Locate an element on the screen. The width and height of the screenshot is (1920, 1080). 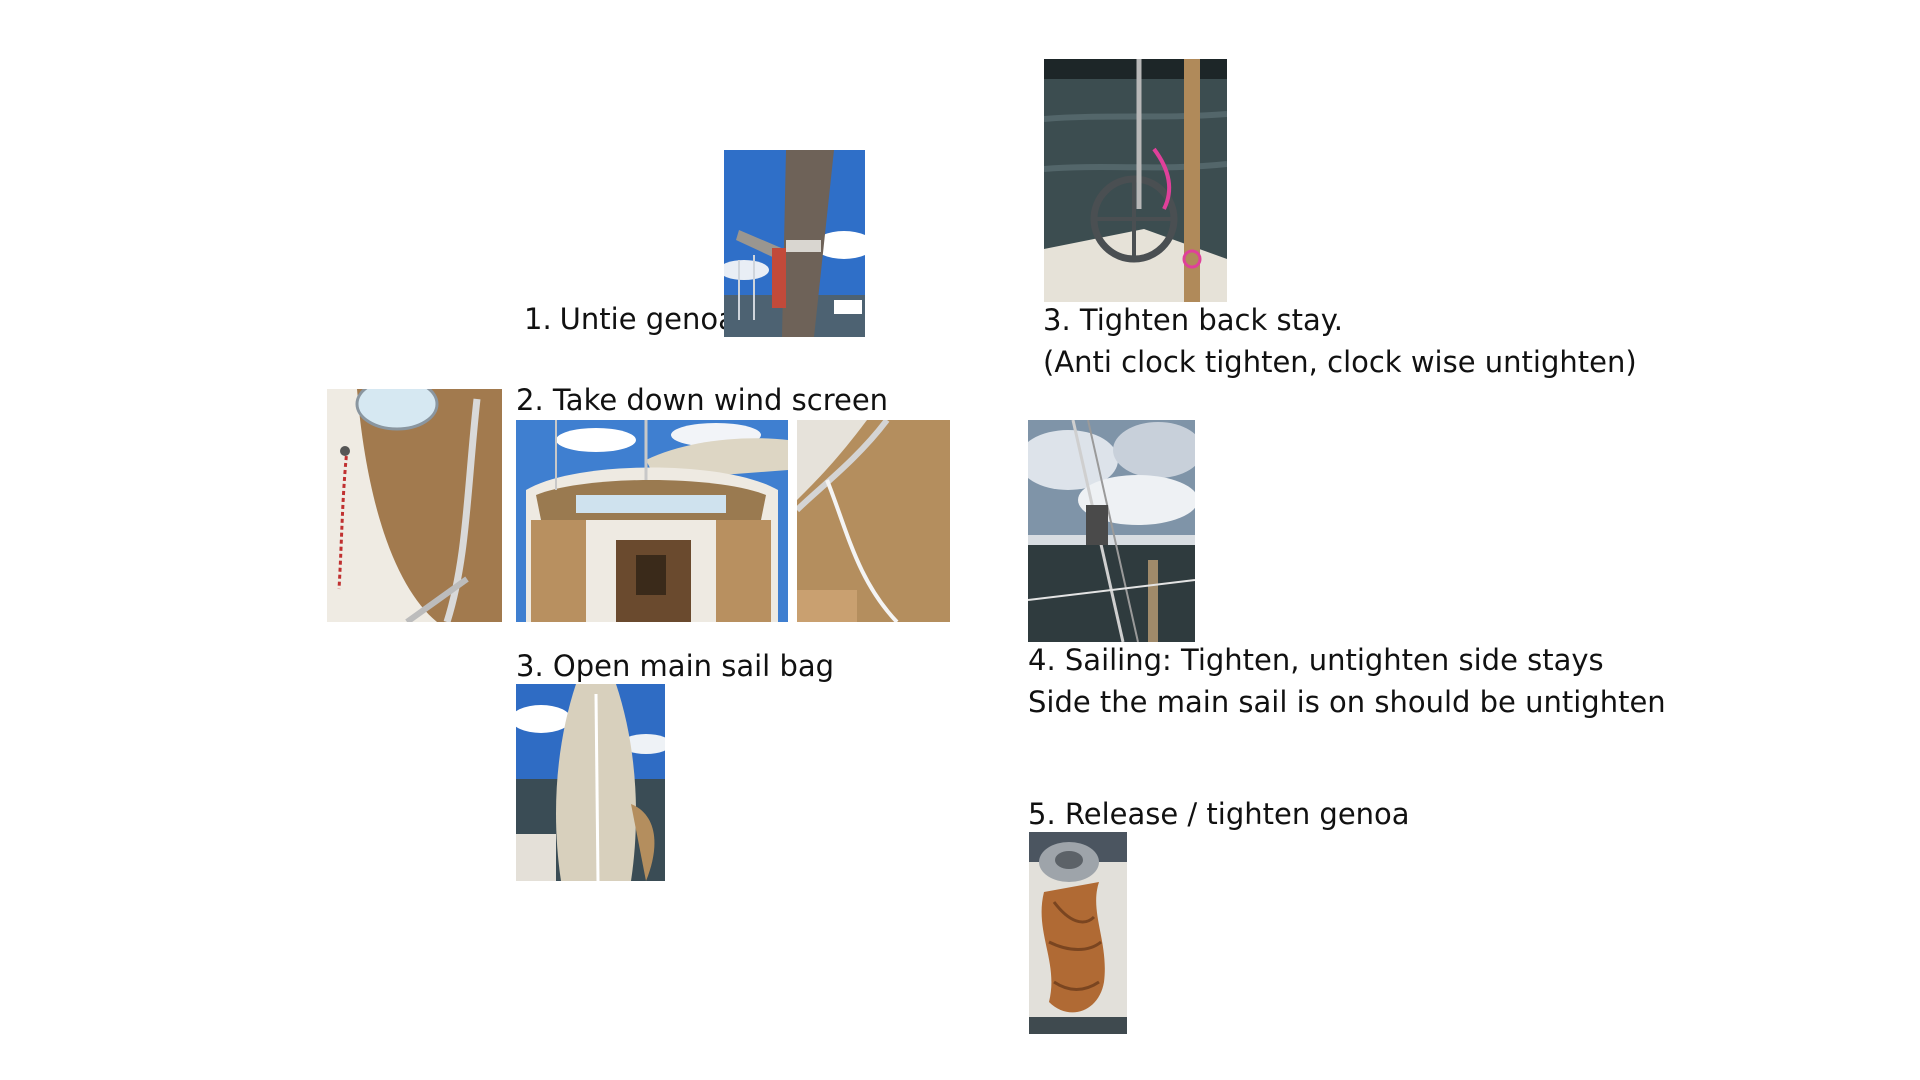
step-3-main-sail-caption: 3. Open main sail bag is located at coordinates (675, 666).